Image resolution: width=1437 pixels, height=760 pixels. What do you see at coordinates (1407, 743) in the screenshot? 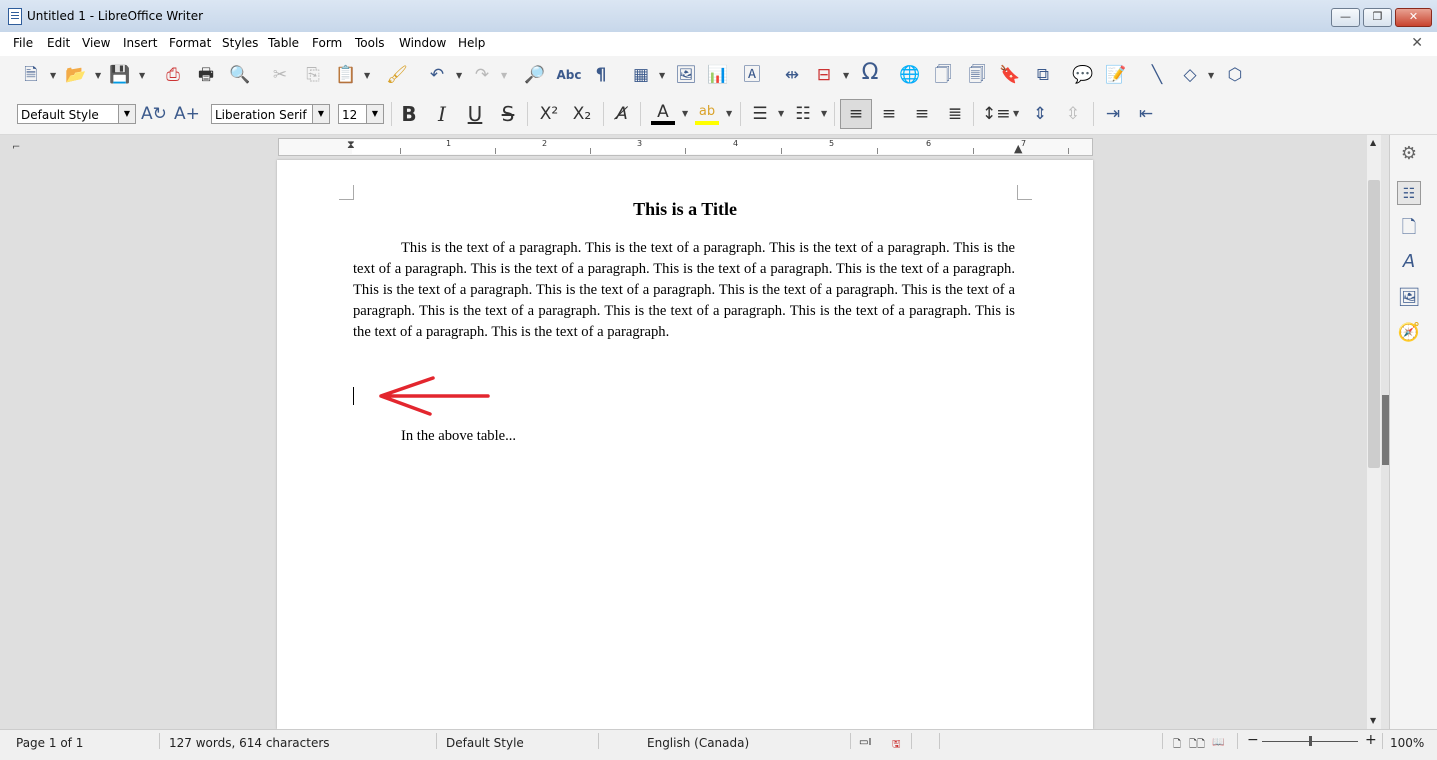
I see `zoom-level: 100%` at bounding box center [1407, 743].